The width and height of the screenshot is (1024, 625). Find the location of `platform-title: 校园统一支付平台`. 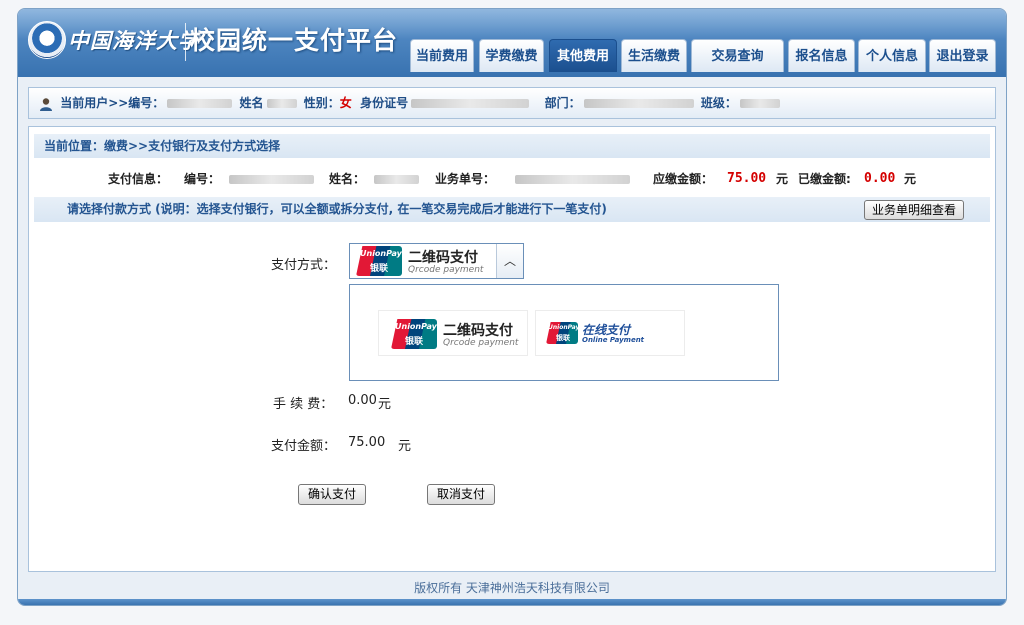

platform-title: 校园统一支付平台 is located at coordinates (294, 40).